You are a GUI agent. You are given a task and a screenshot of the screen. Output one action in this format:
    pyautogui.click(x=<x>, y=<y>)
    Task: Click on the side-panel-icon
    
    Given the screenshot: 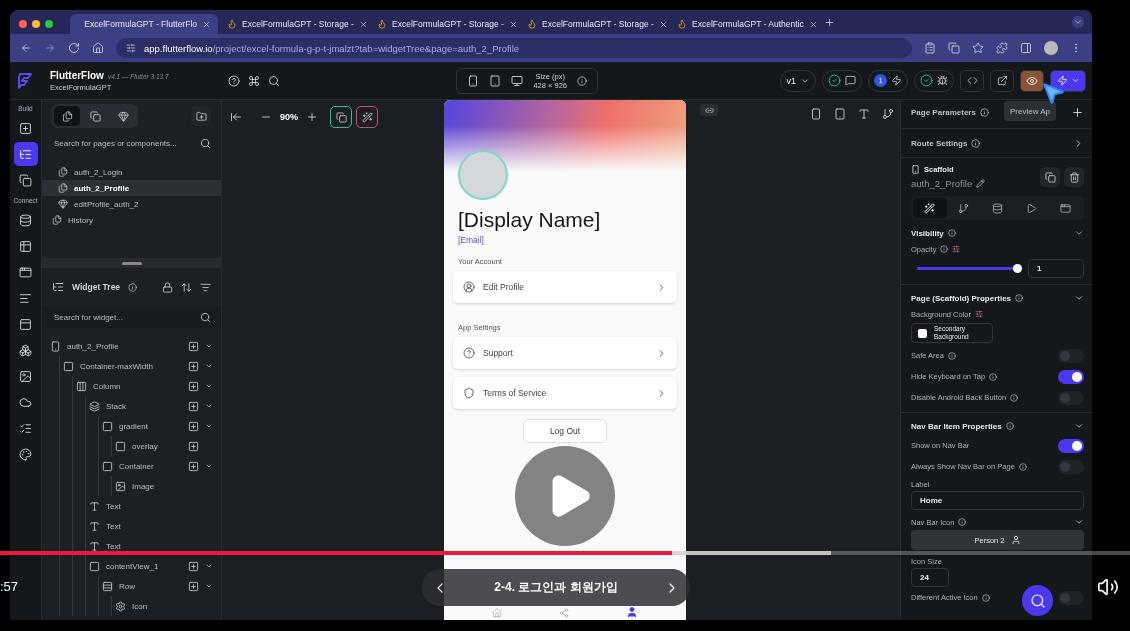 What is the action you would take?
    pyautogui.click(x=1026, y=48)
    